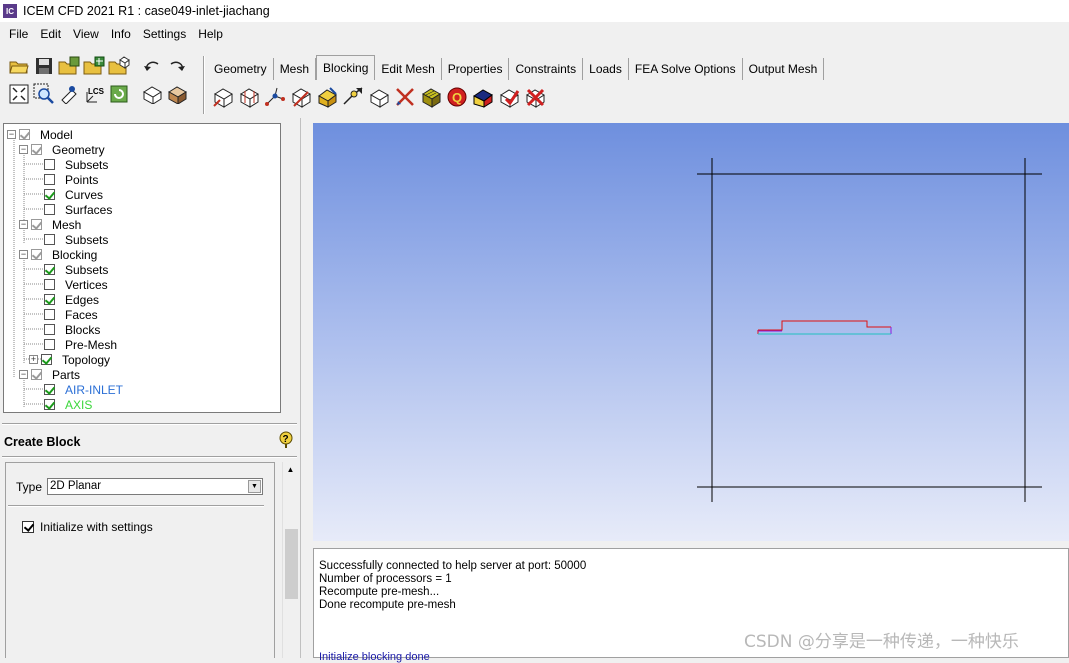 This screenshot has height=663, width=1069. Describe the element at coordinates (223, 97) in the screenshot. I see `create-block-icon` at that location.